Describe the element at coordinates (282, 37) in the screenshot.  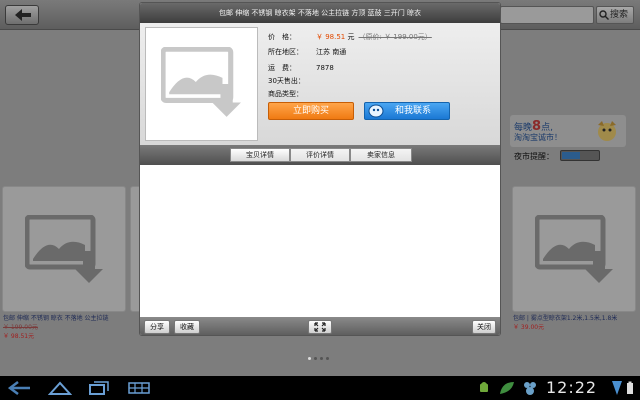
I see `price-label: 价 格：` at that location.